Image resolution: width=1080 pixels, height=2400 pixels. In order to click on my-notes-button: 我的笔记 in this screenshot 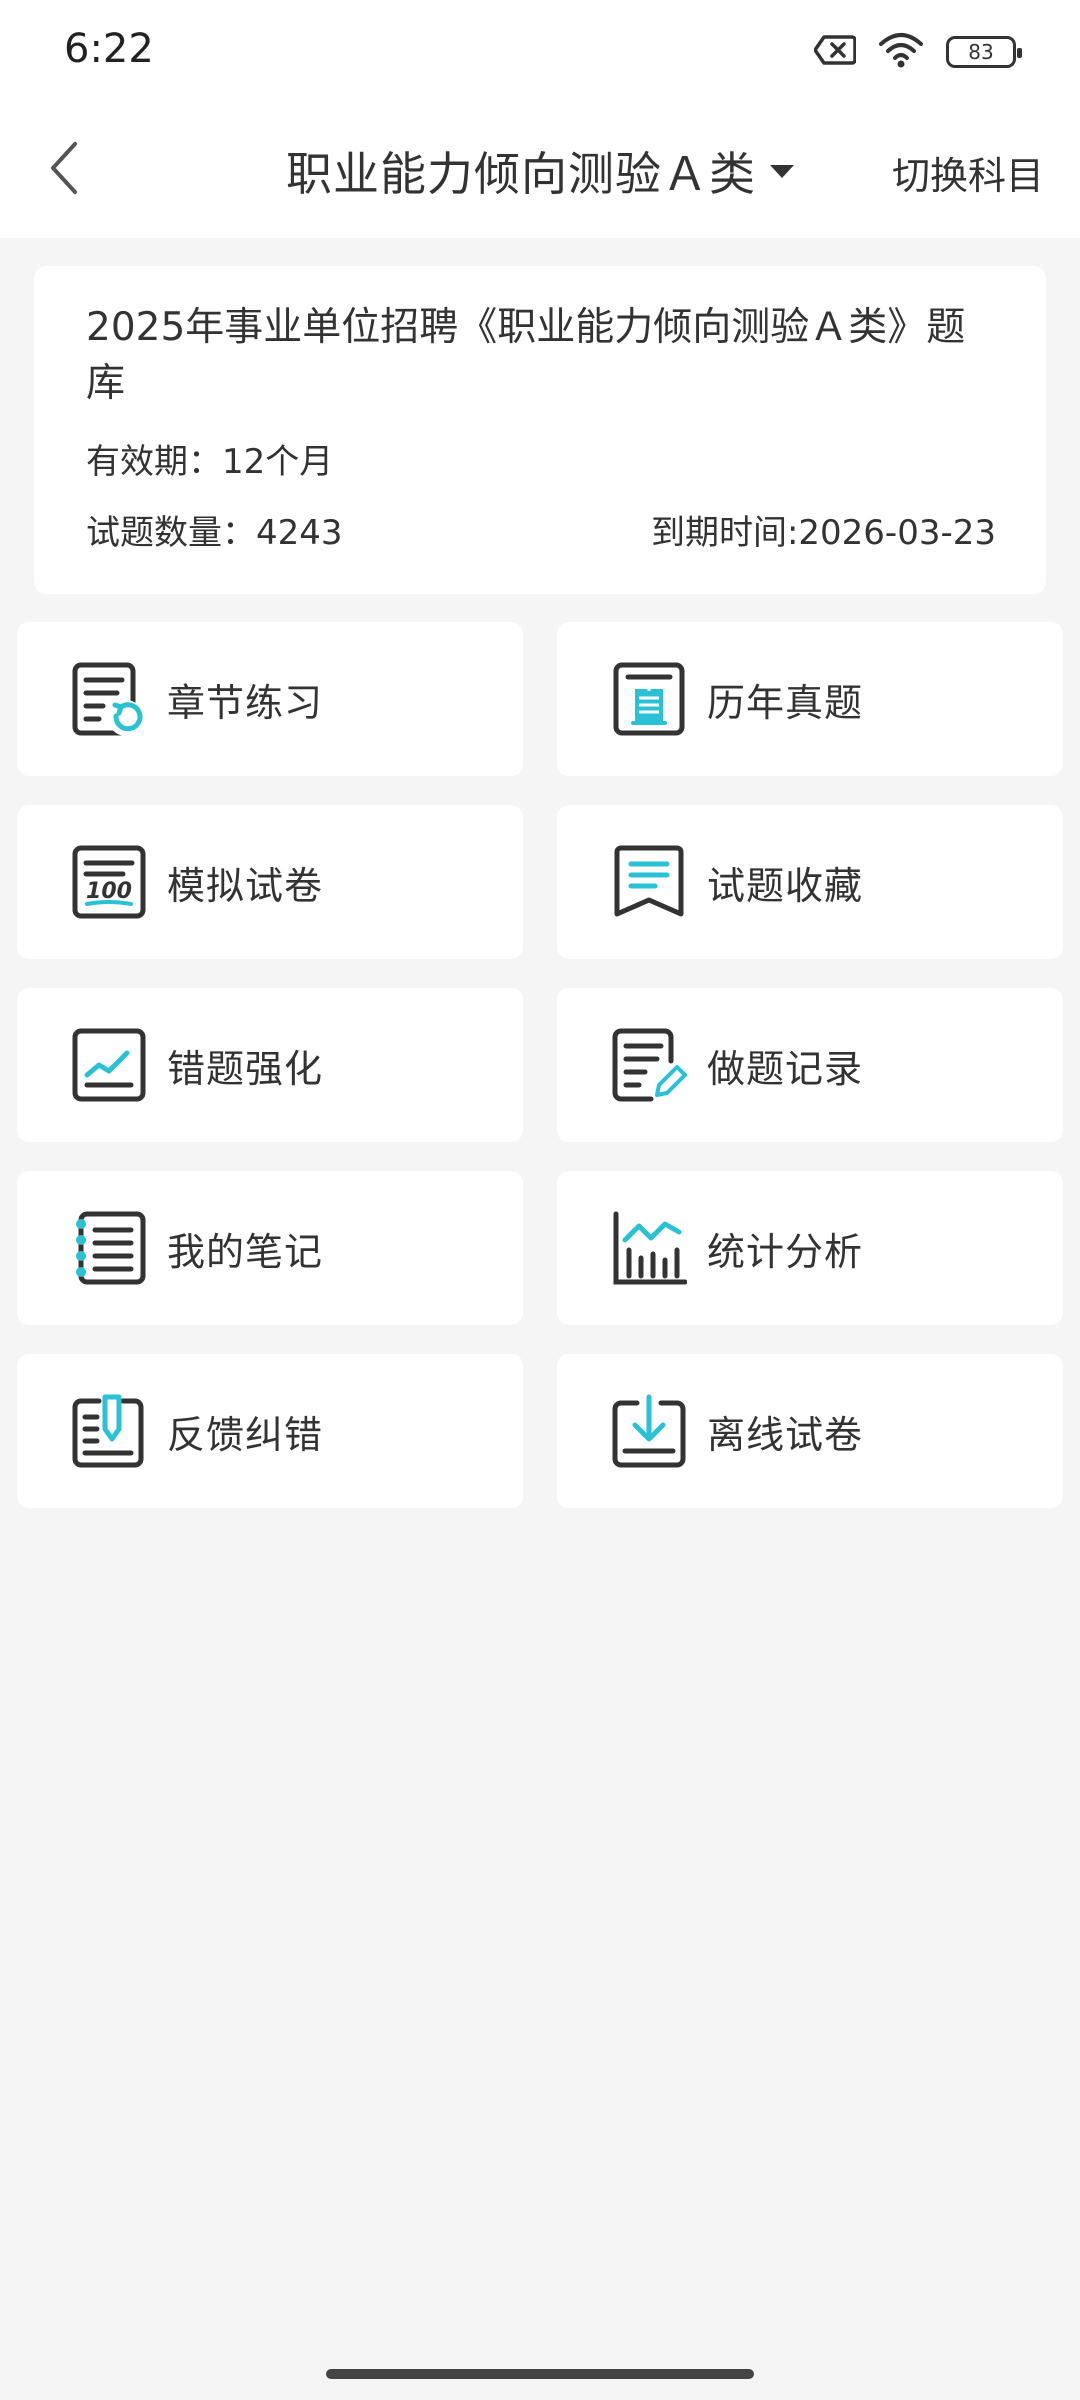, I will do `click(270, 1248)`.